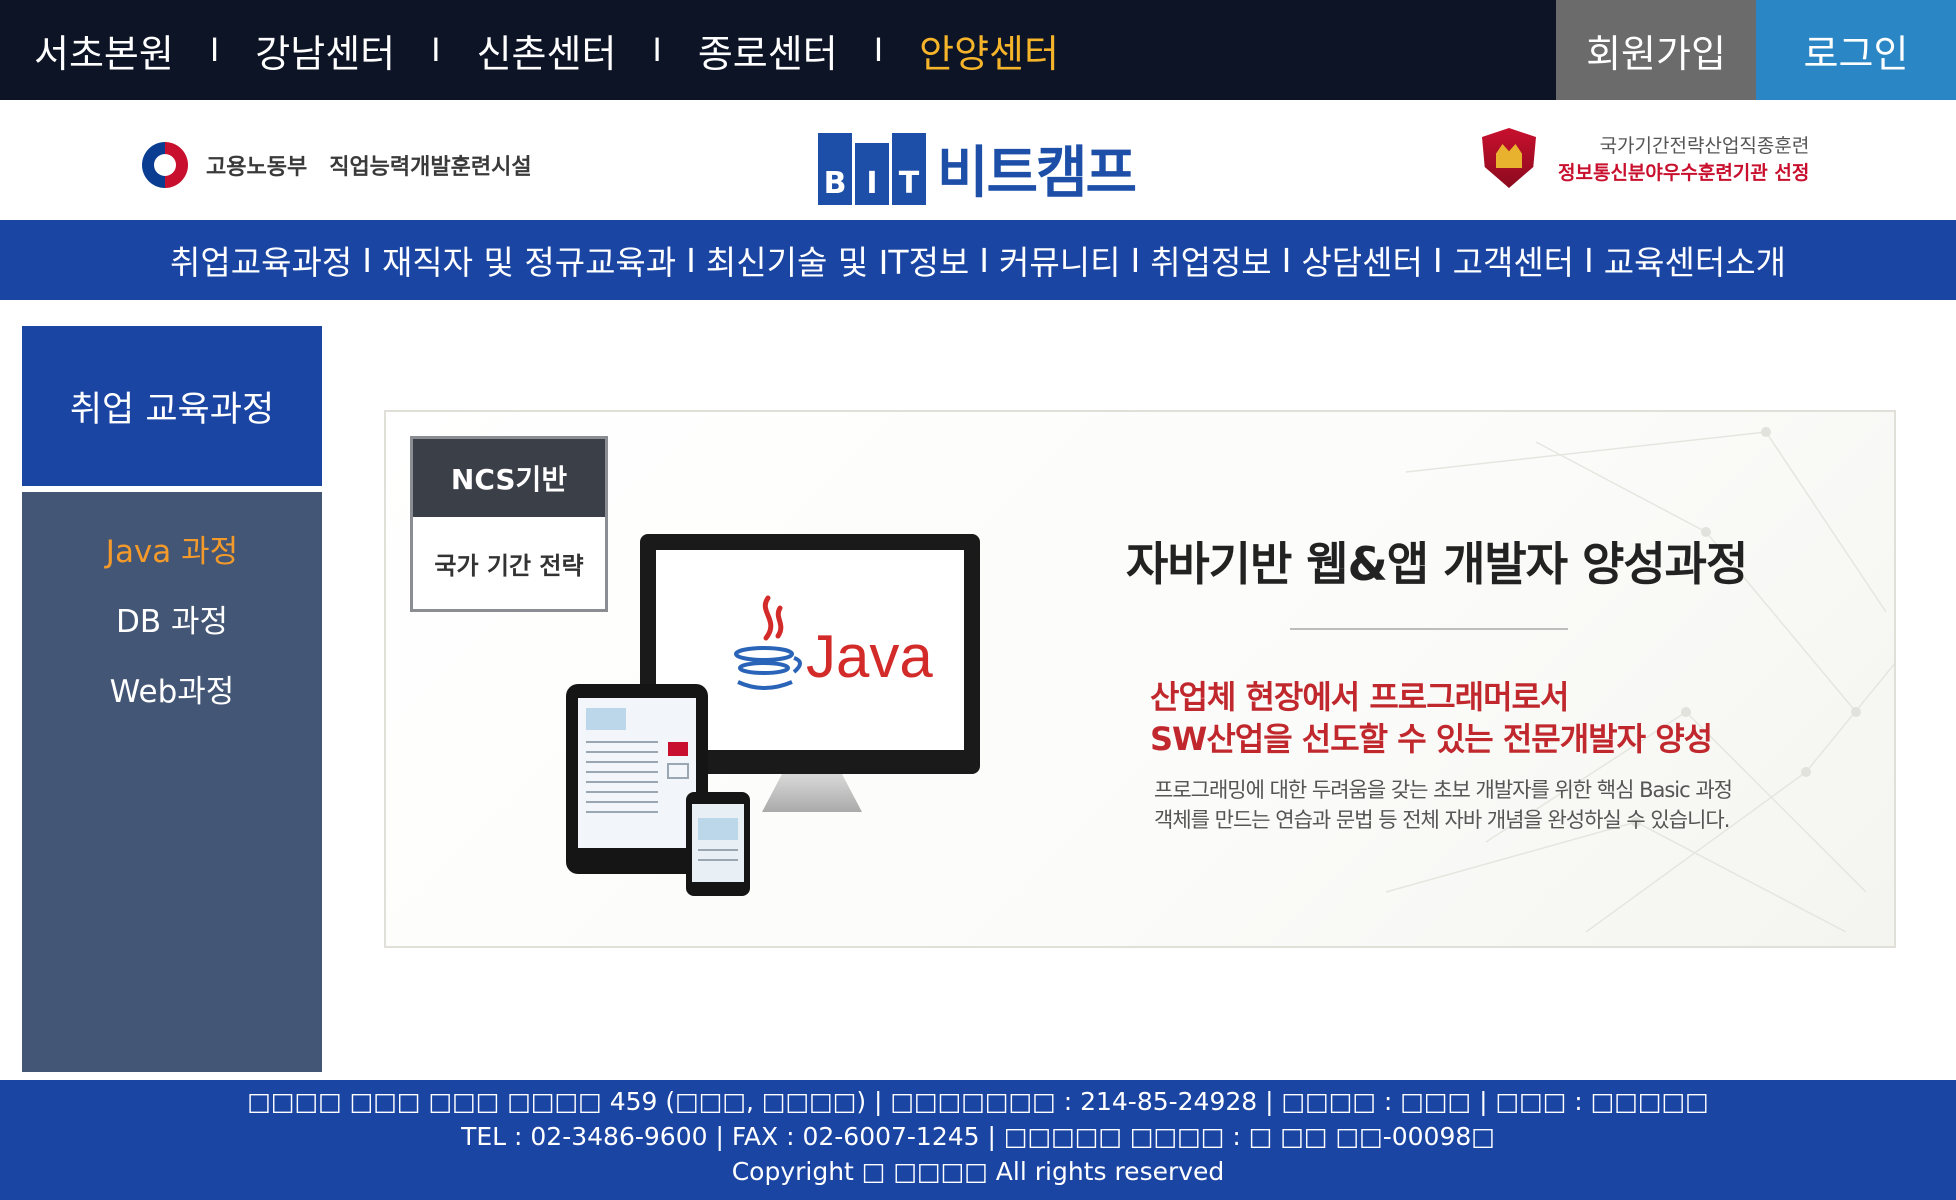  What do you see at coordinates (1361, 260) in the screenshot?
I see `nav-item-counsel-center: 상담센터` at bounding box center [1361, 260].